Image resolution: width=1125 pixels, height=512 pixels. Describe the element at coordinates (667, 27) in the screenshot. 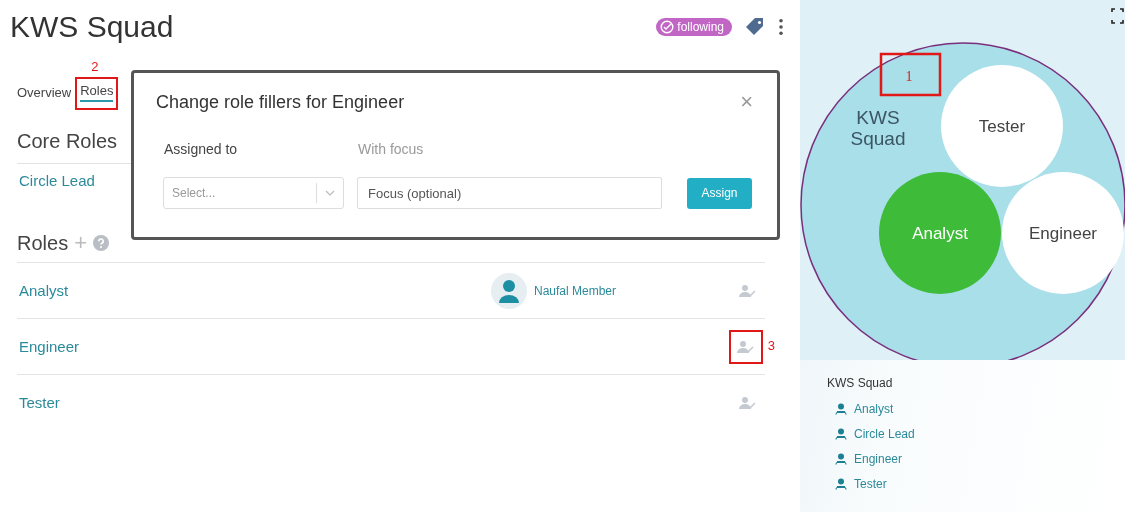

I see `check-circle-icon` at that location.